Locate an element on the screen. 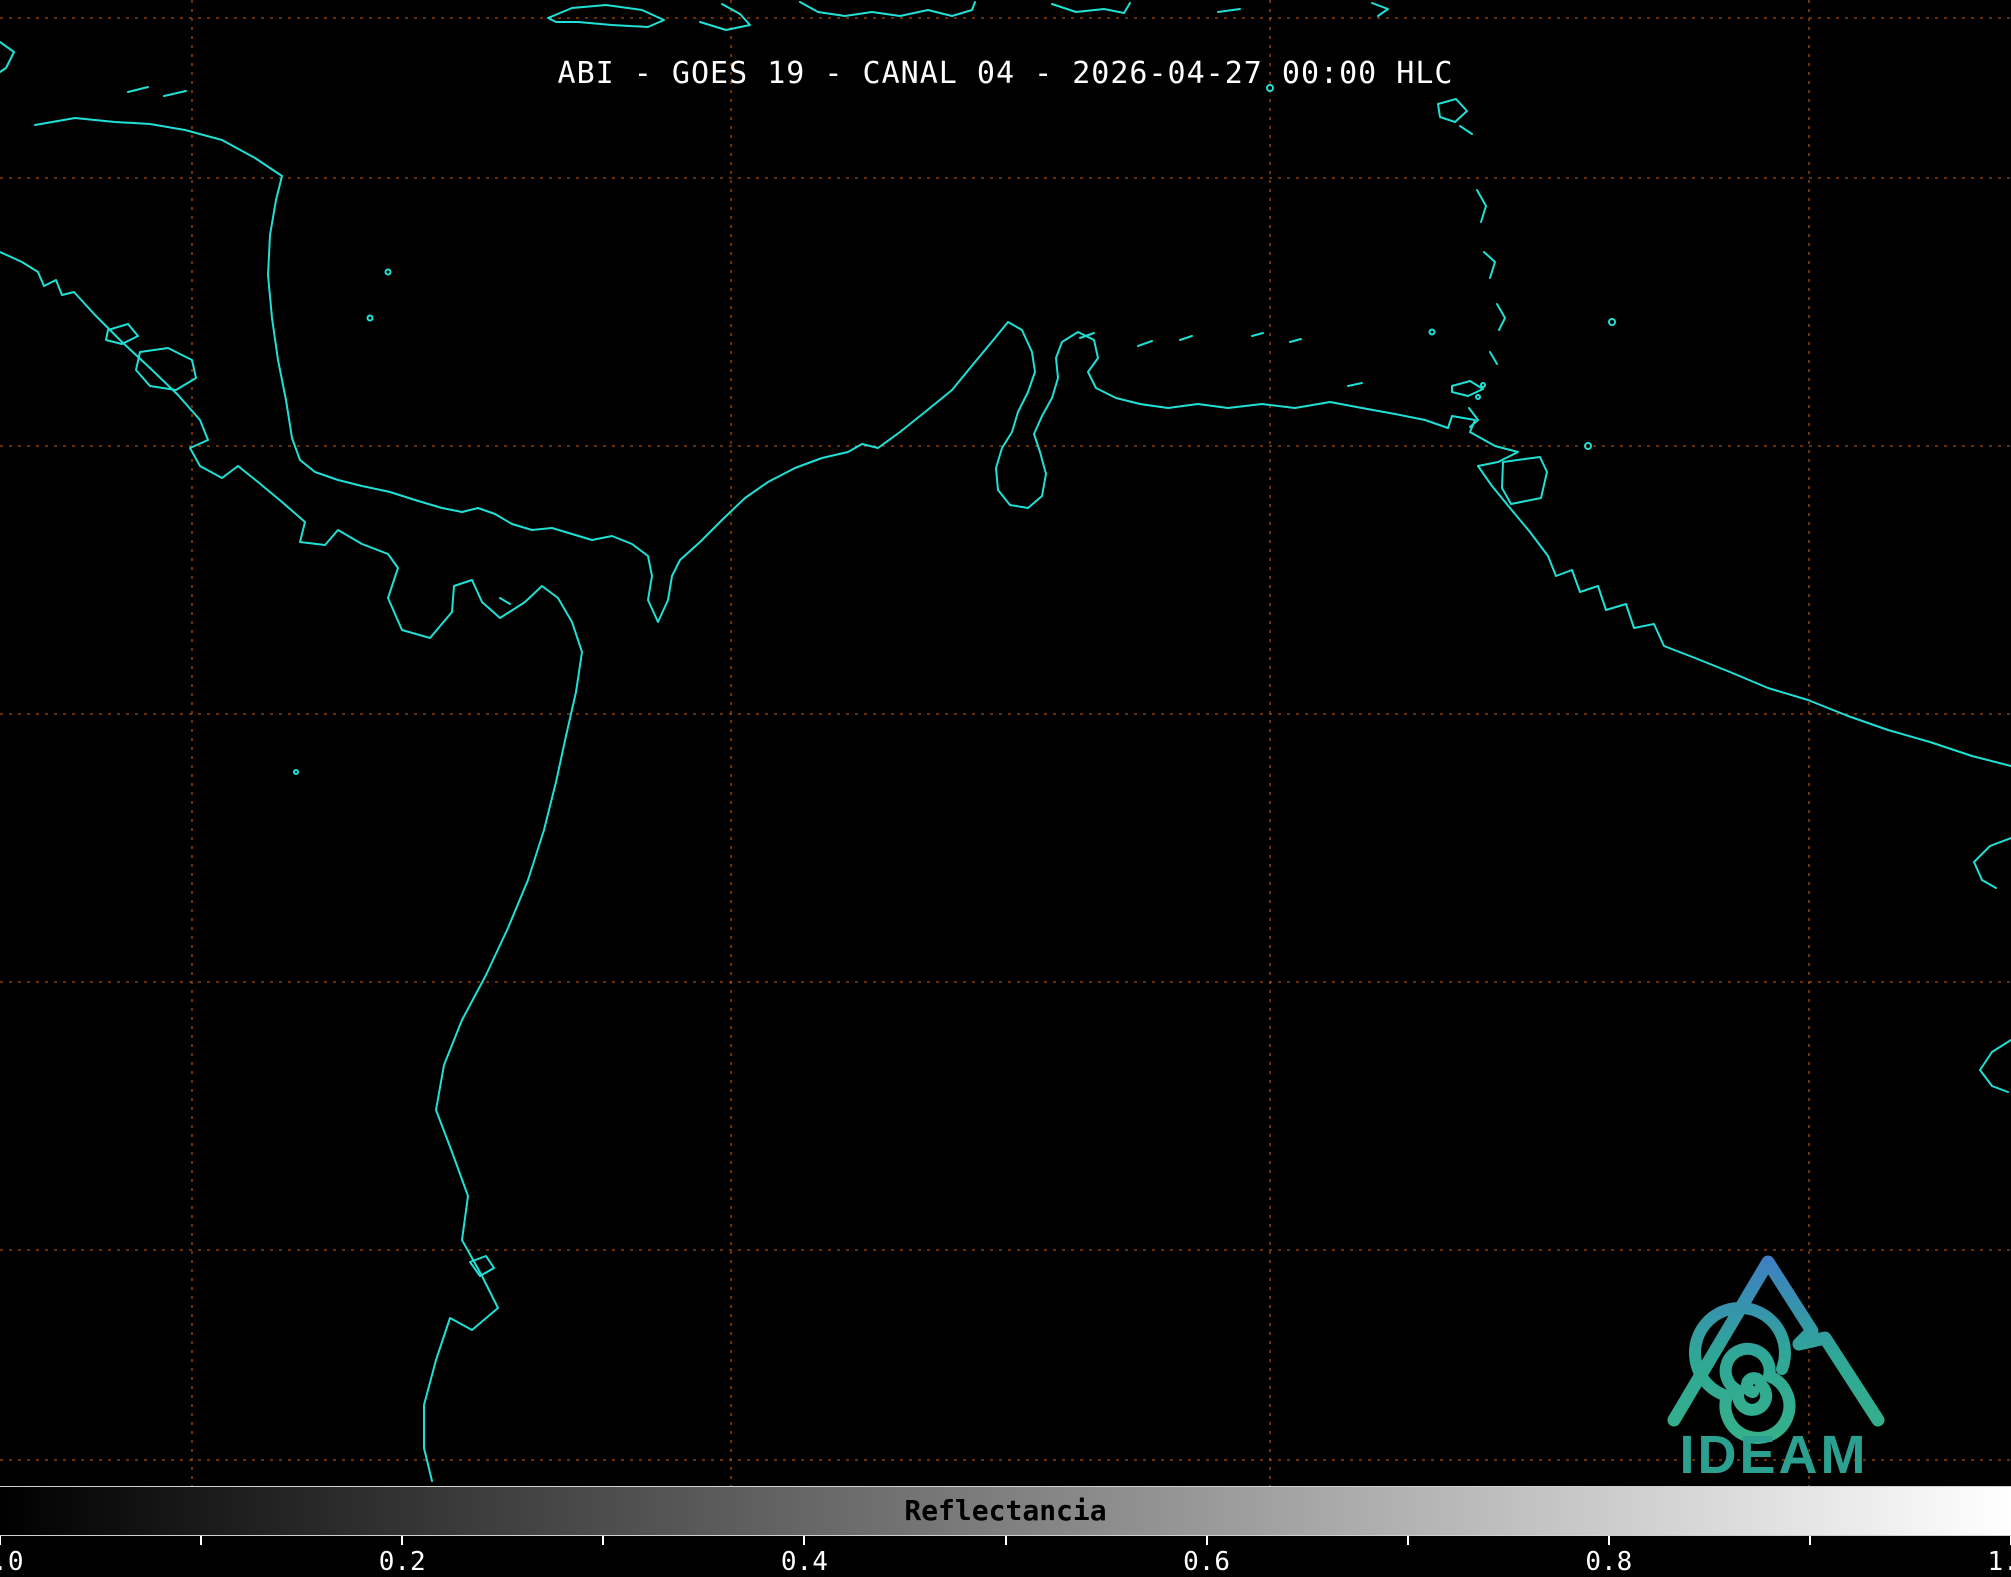  barbados-island is located at coordinates (1612, 322).